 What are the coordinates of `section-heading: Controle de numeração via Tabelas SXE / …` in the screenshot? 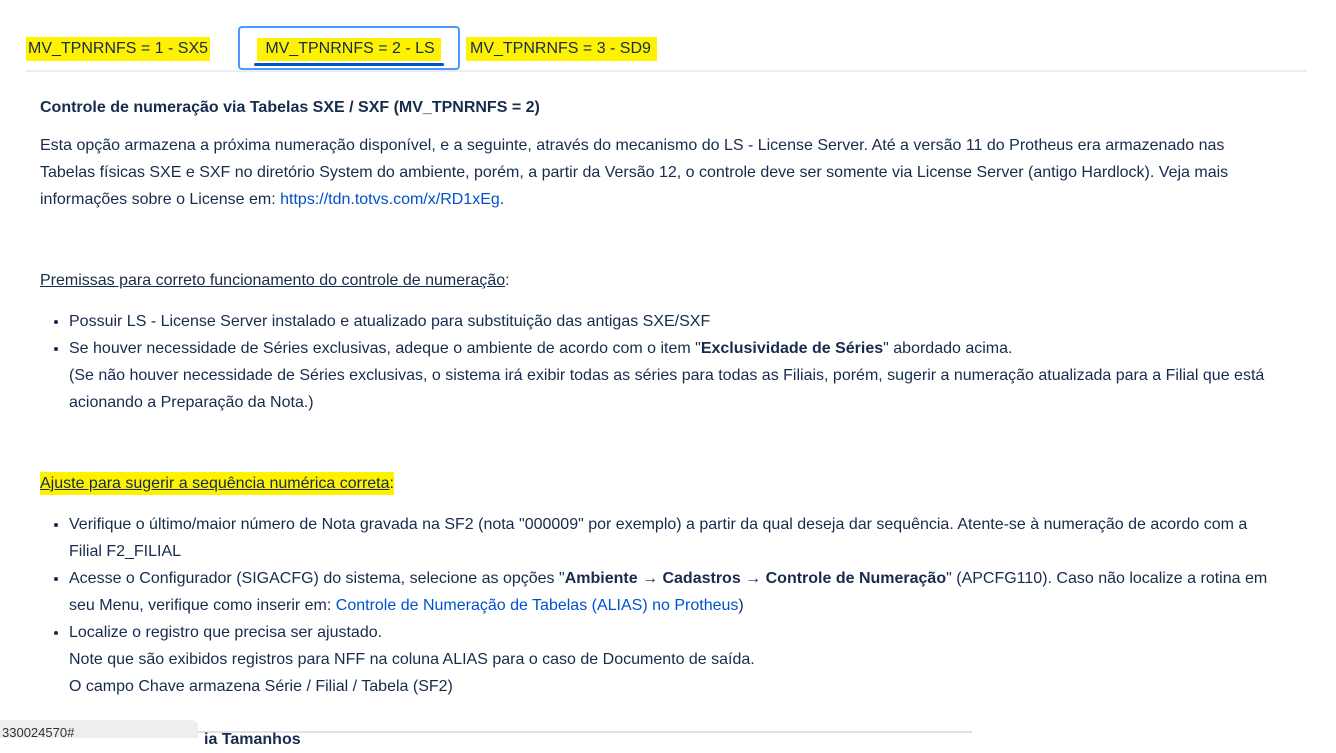 It's located at (290, 107).